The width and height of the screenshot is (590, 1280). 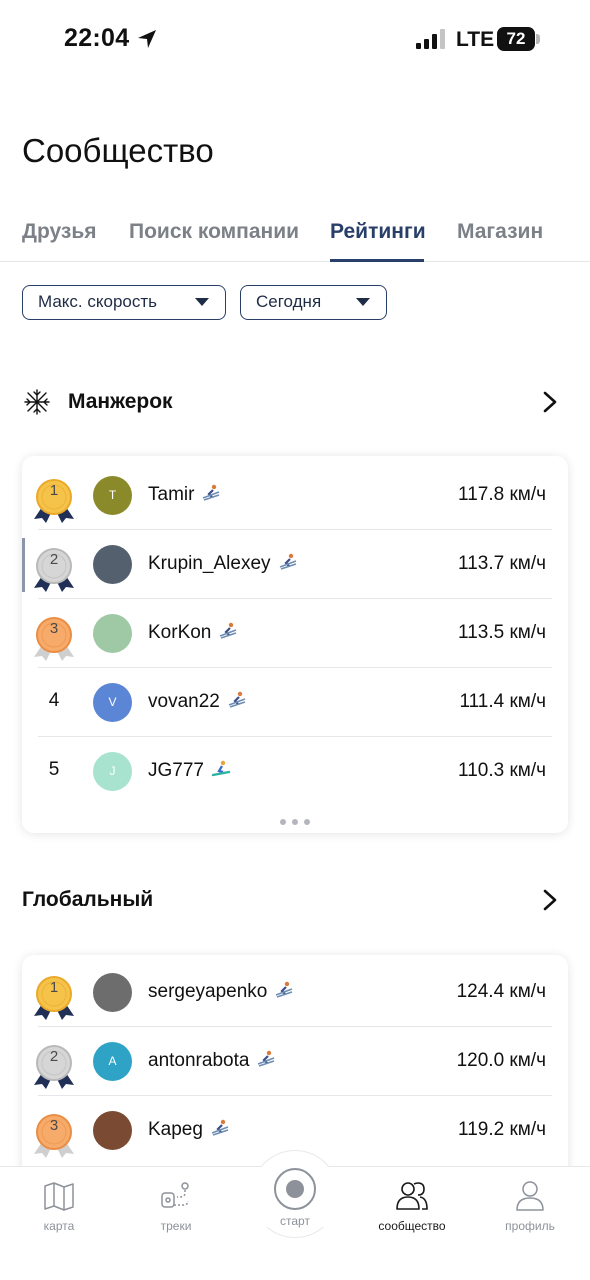 I want to click on status-time: 22:04, so click(x=97, y=38).